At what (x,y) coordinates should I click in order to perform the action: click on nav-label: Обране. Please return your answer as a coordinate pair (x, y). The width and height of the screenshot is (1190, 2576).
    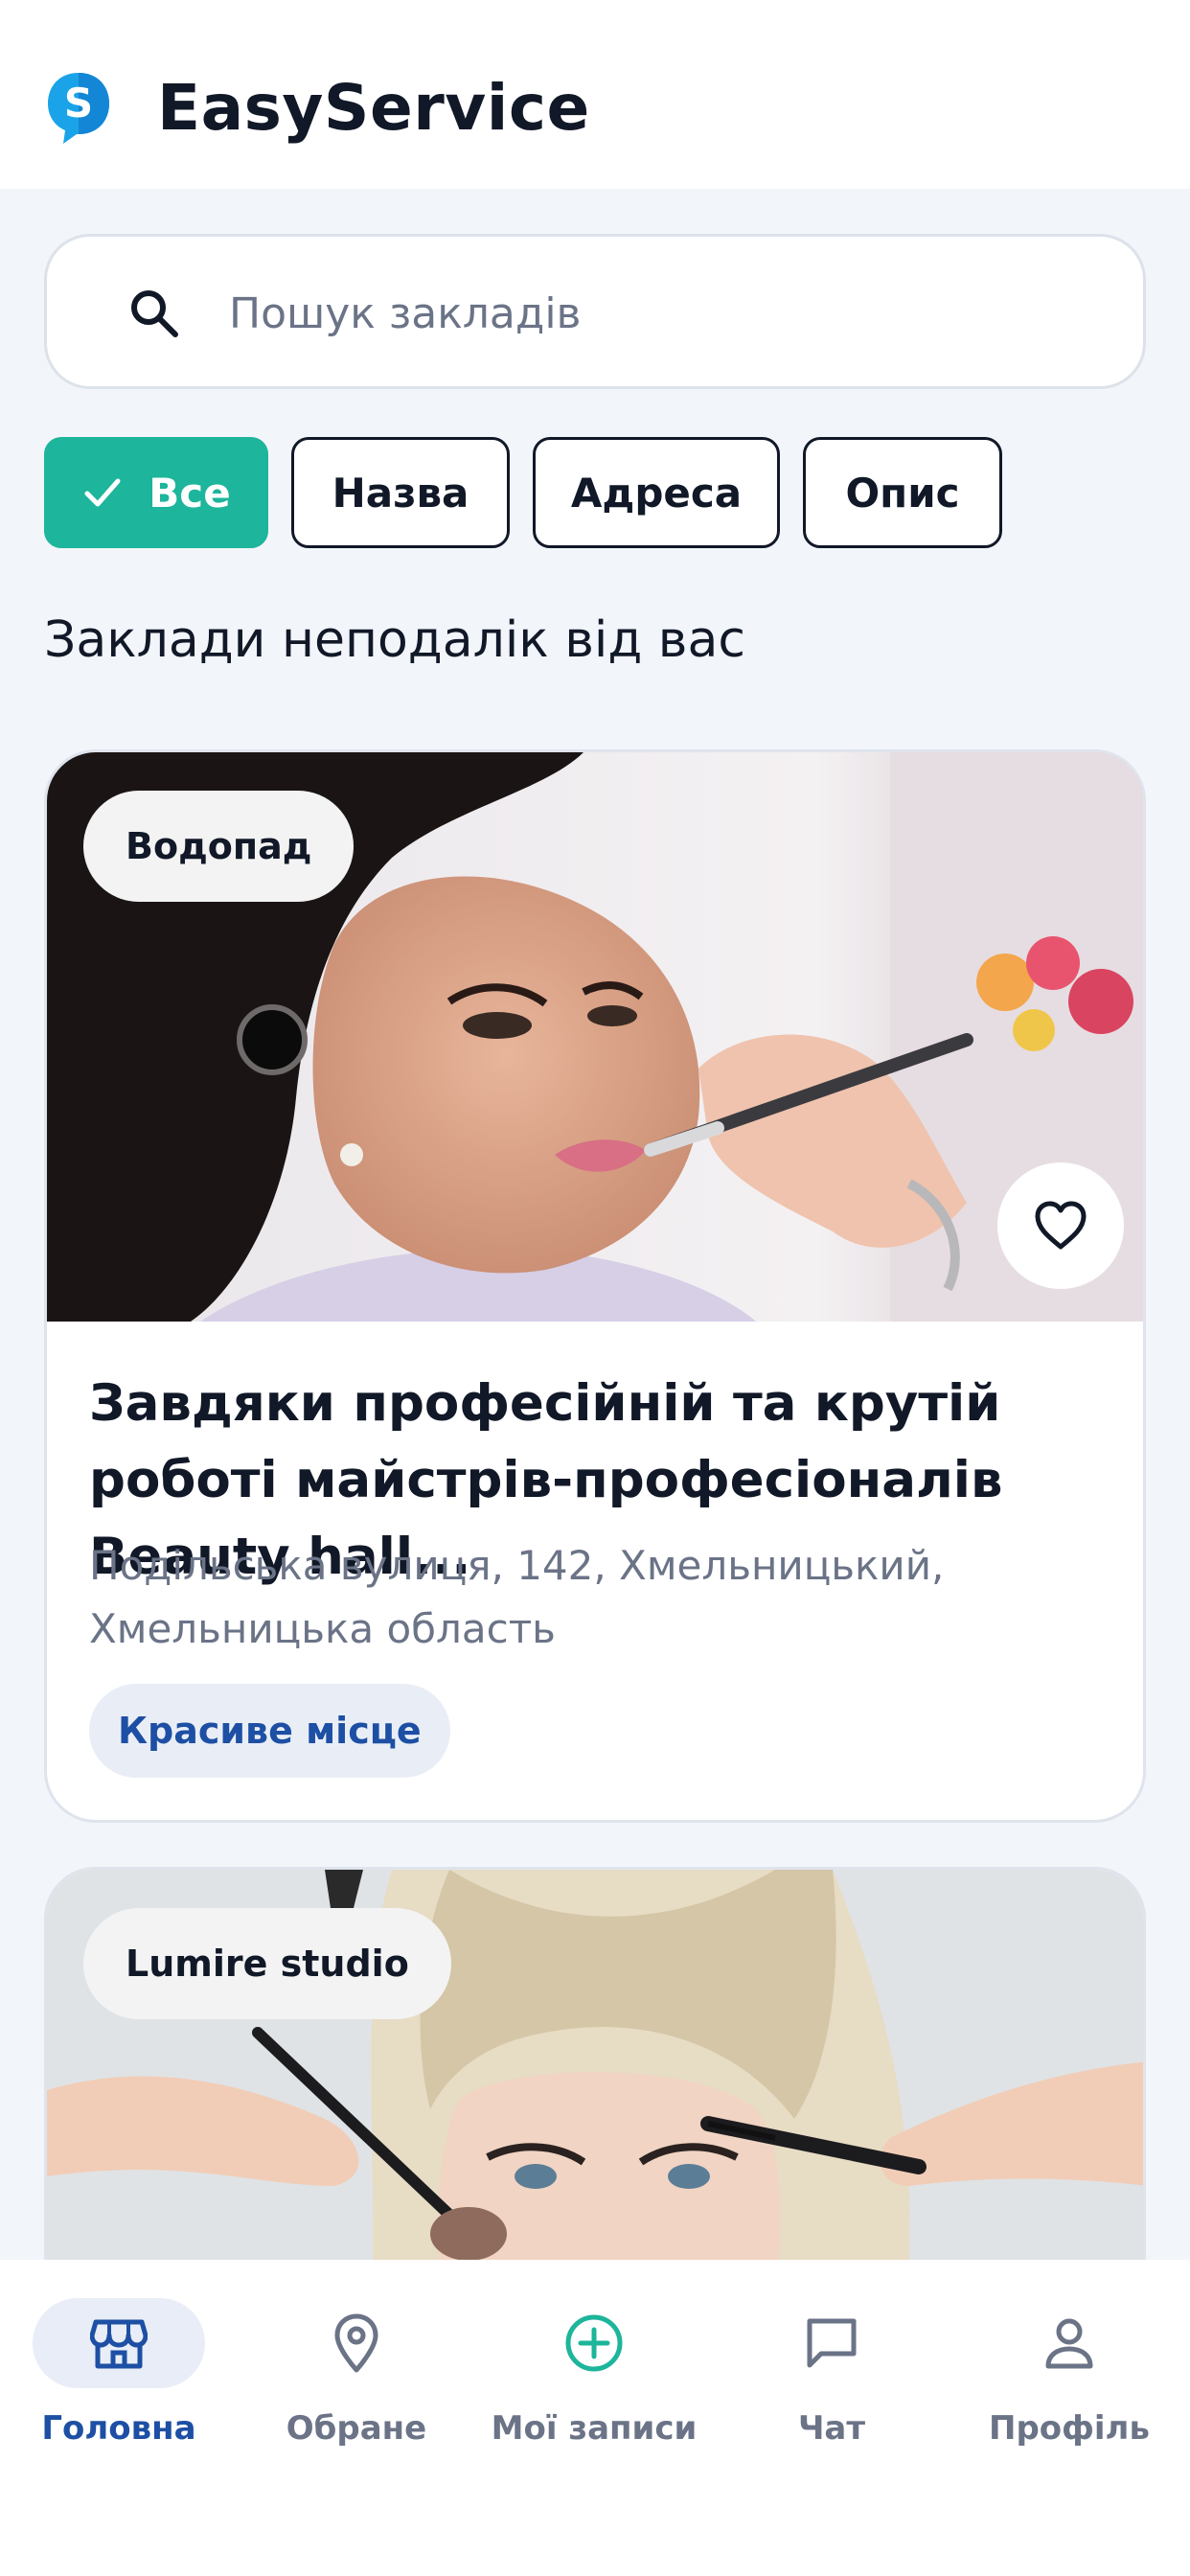
    Looking at the image, I should click on (357, 2428).